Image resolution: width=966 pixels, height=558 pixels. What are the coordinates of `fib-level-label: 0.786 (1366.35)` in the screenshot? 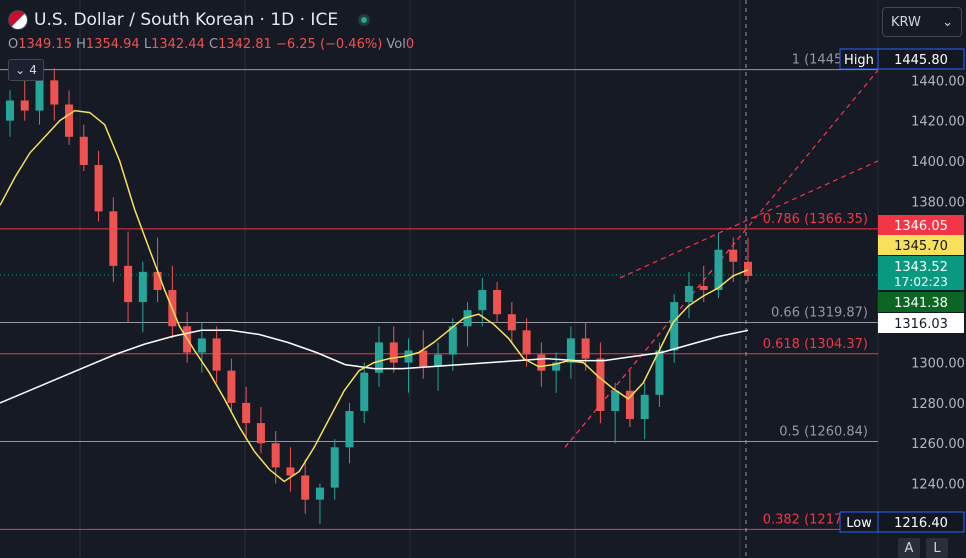 It's located at (815, 219).